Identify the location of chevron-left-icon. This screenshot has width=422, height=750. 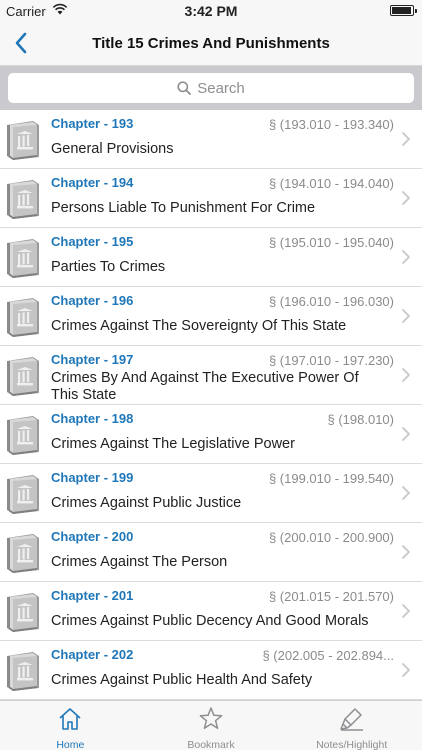
(21, 43).